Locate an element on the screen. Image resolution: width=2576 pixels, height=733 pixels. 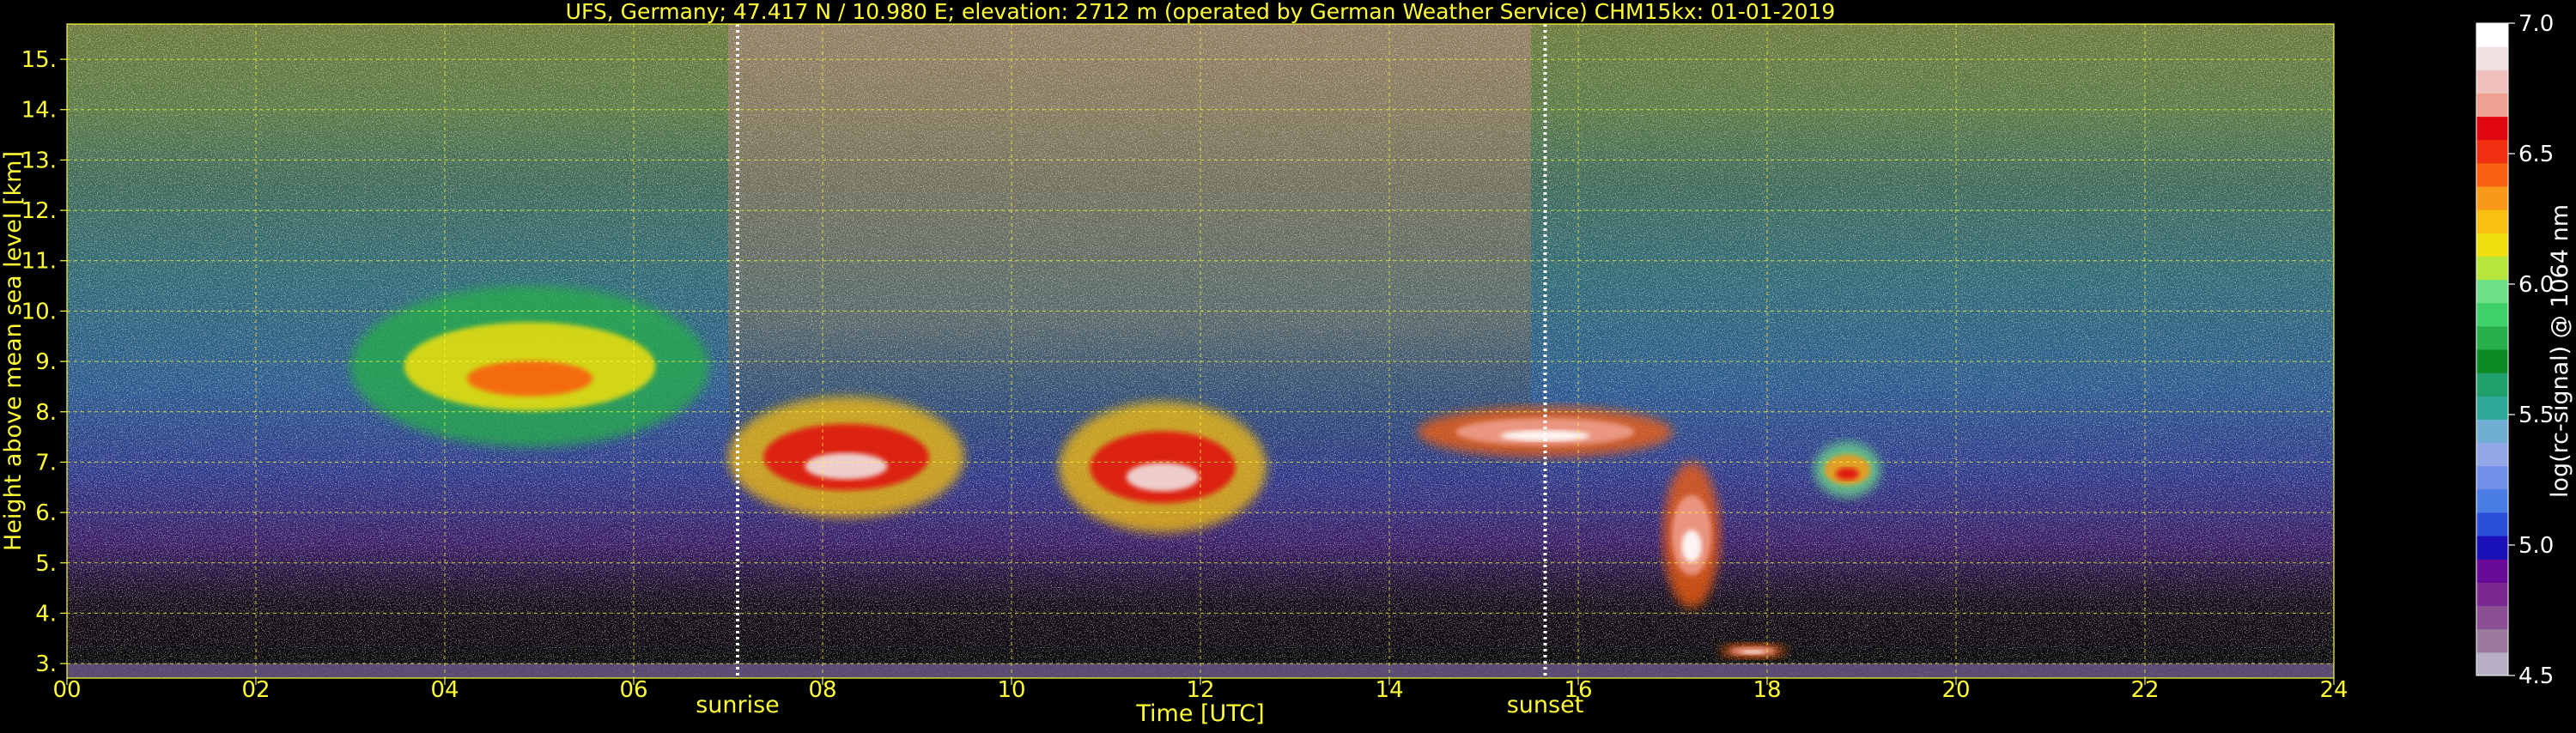
cloud-fallstreak is located at coordinates (1692, 535).